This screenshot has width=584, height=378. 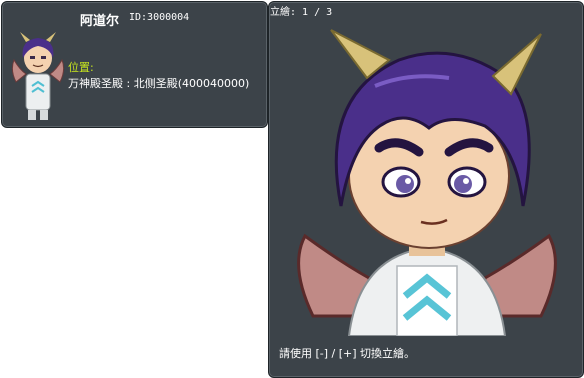 What do you see at coordinates (347, 353) in the screenshot?
I see `portrait-switch-hint: 請使用 [-] / [+] 切換立繪。` at bounding box center [347, 353].